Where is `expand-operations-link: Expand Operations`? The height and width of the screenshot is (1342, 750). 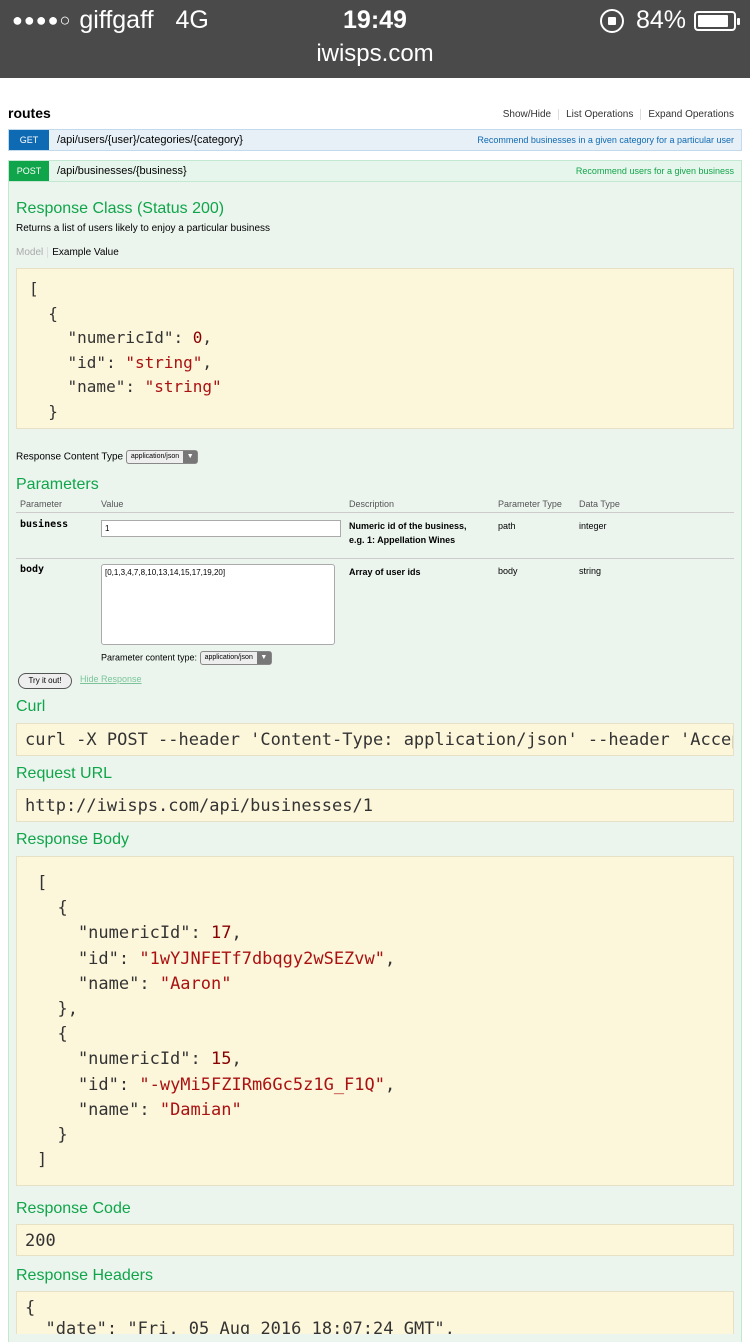 expand-operations-link: Expand Operations is located at coordinates (687, 114).